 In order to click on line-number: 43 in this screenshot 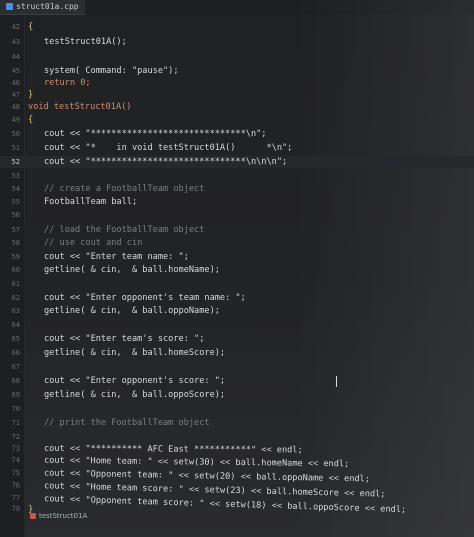, I will do `click(15, 42)`.